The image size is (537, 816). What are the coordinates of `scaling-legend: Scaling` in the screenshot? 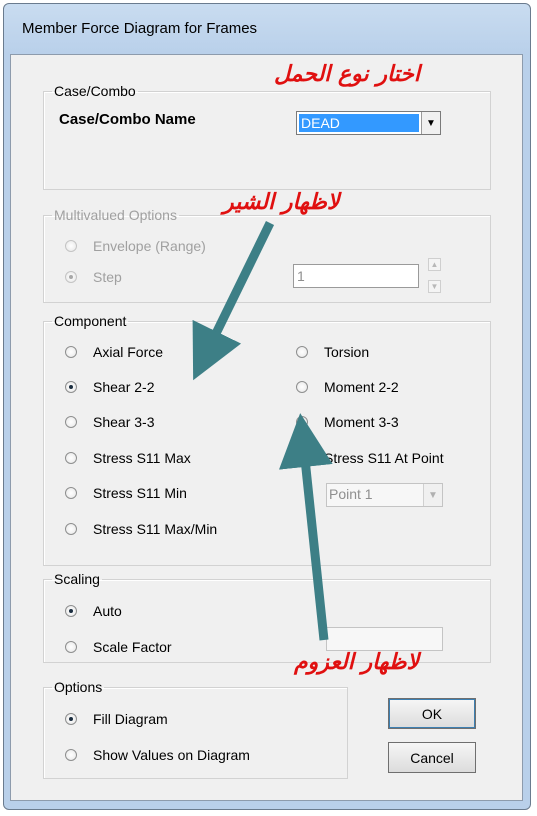 It's located at (77, 579).